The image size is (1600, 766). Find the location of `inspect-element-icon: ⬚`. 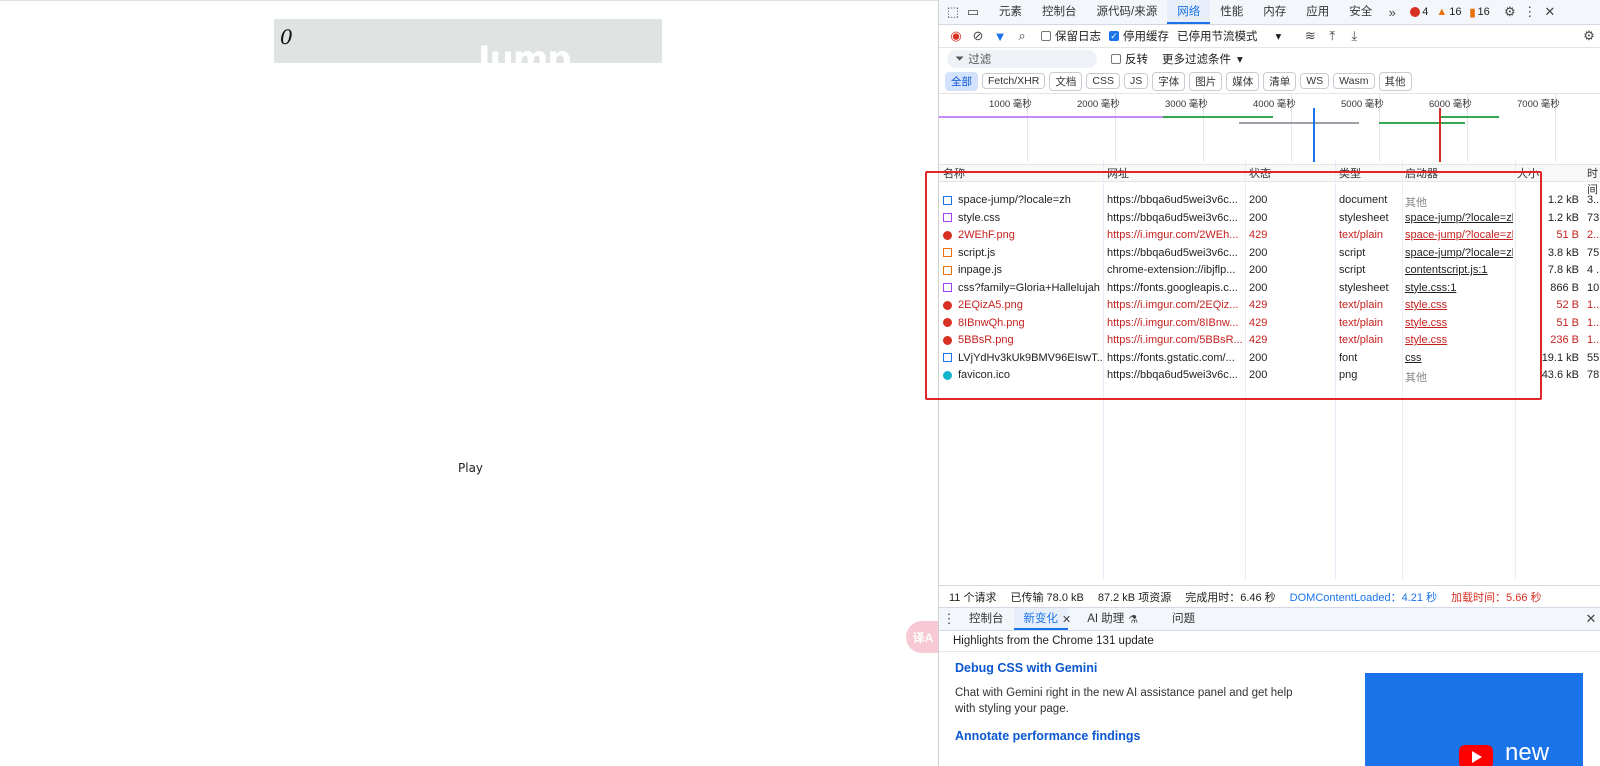

inspect-element-icon: ⬚ is located at coordinates (953, 12).